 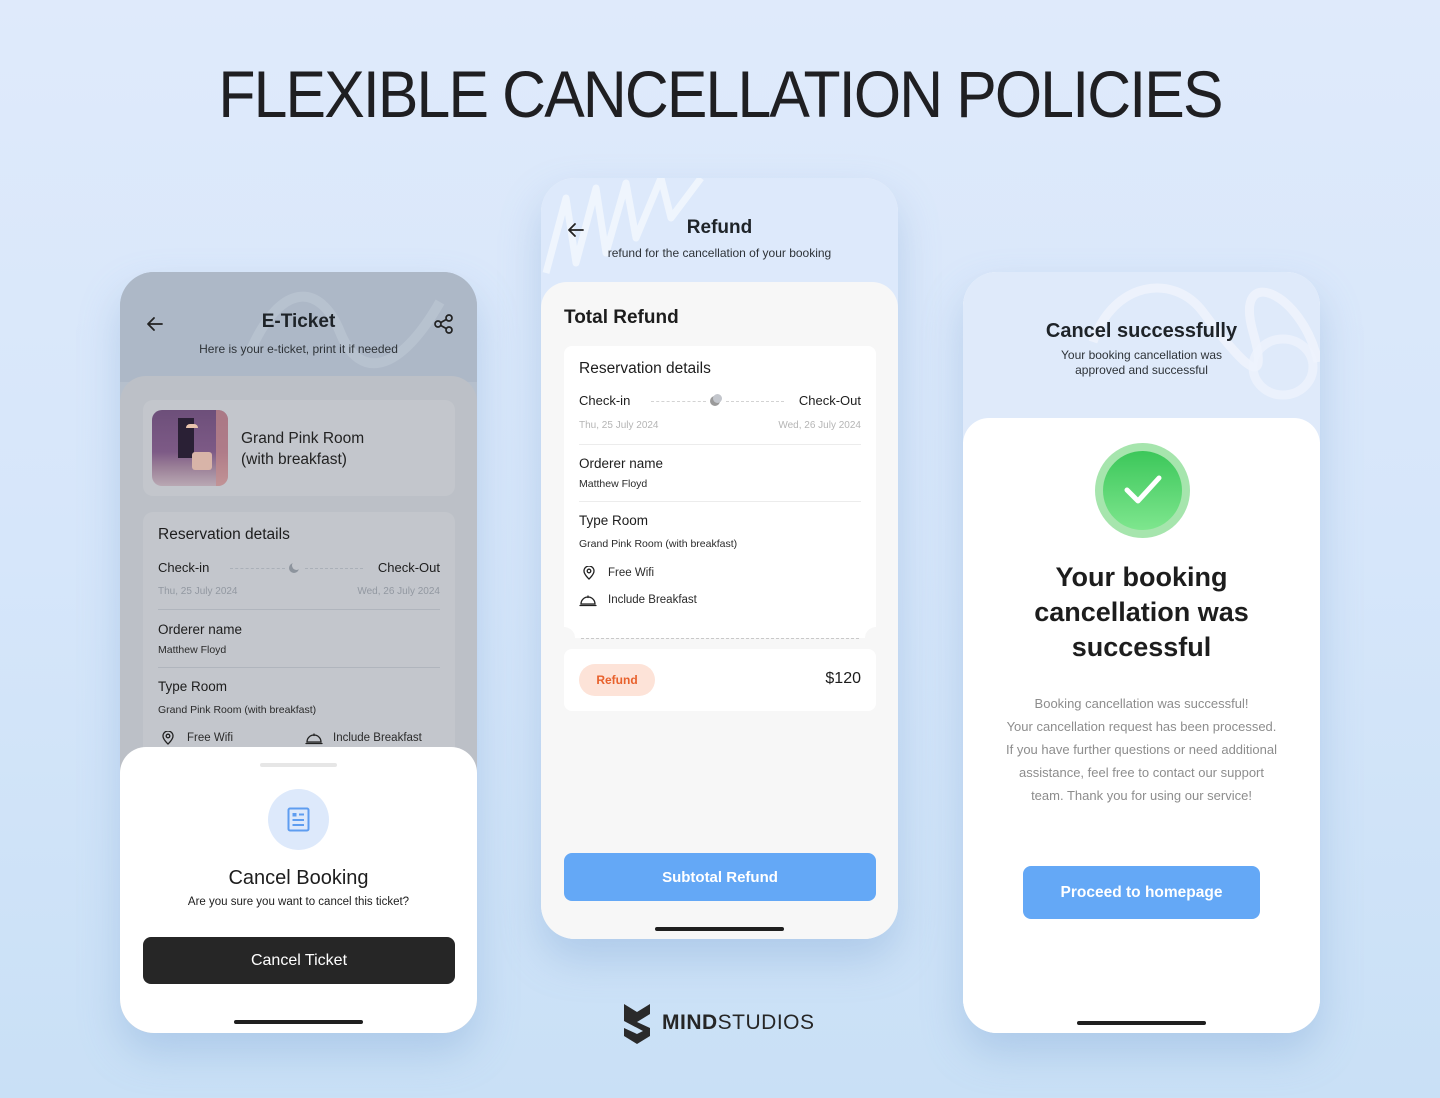 What do you see at coordinates (621, 317) in the screenshot?
I see `total-refund-title: Total Refund` at bounding box center [621, 317].